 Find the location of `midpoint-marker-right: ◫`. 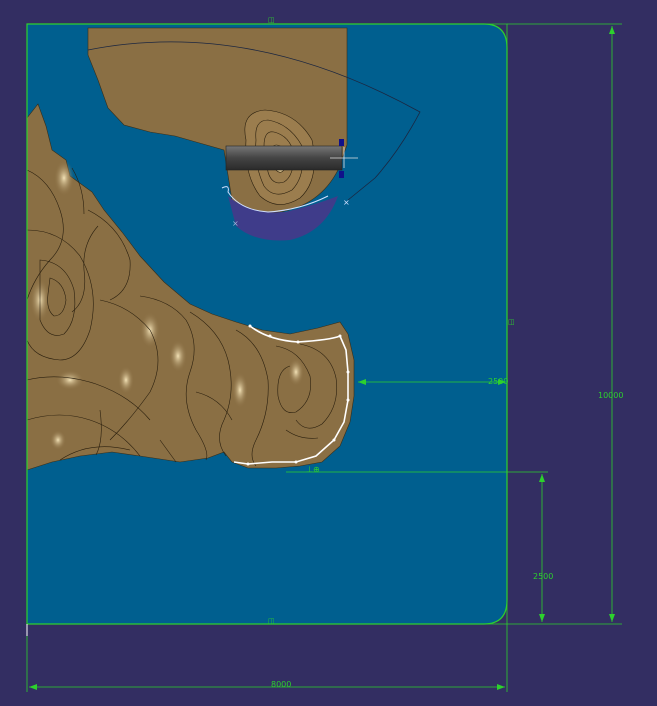

midpoint-marker-right: ◫ is located at coordinates (511, 322).